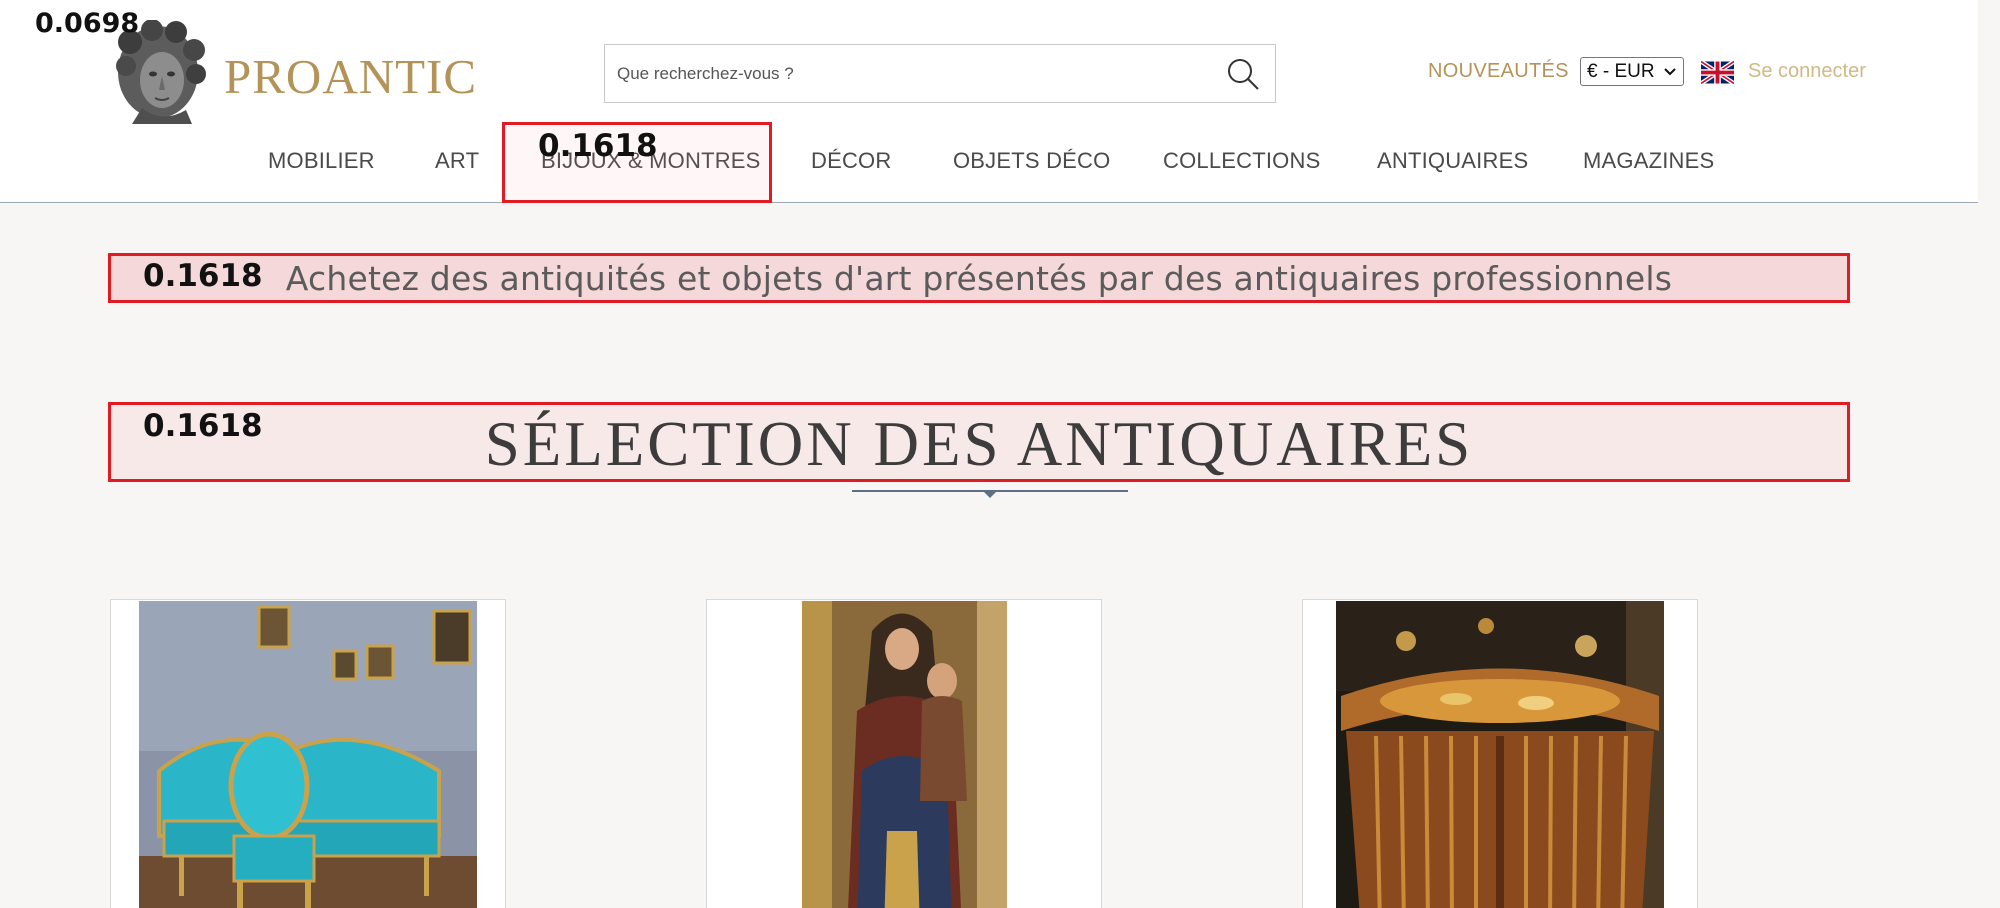  I want to click on search-icon, so click(1243, 74).